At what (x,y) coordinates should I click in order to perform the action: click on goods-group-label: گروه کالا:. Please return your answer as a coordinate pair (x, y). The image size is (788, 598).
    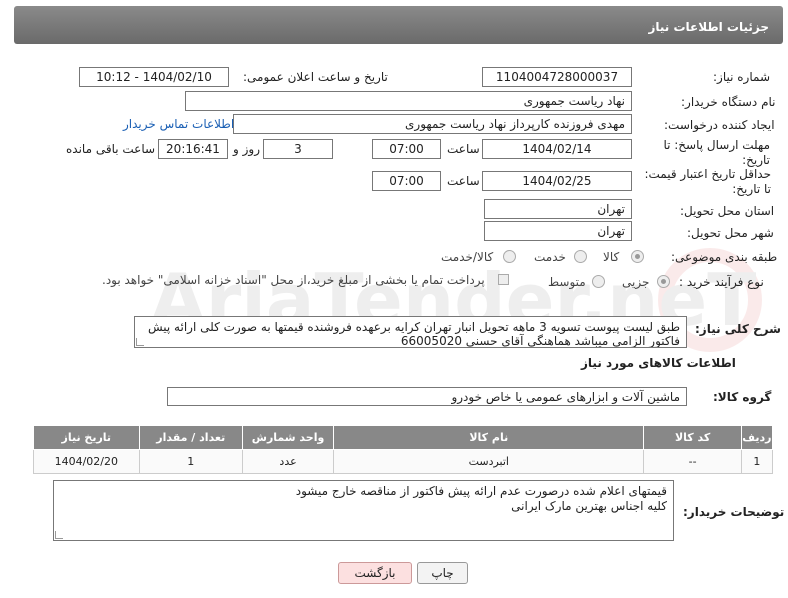
    Looking at the image, I should click on (742, 397).